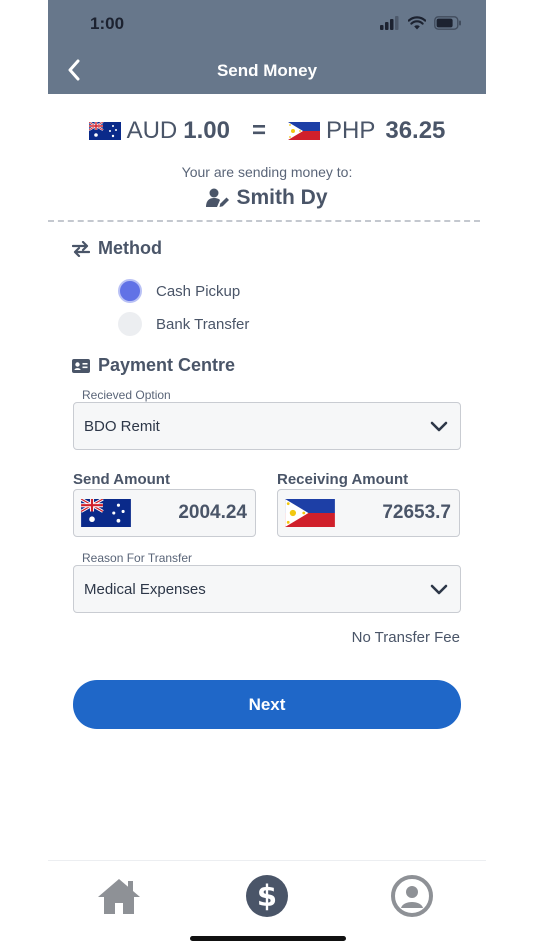  Describe the element at coordinates (81, 365) in the screenshot. I see `id-card-icon` at that location.